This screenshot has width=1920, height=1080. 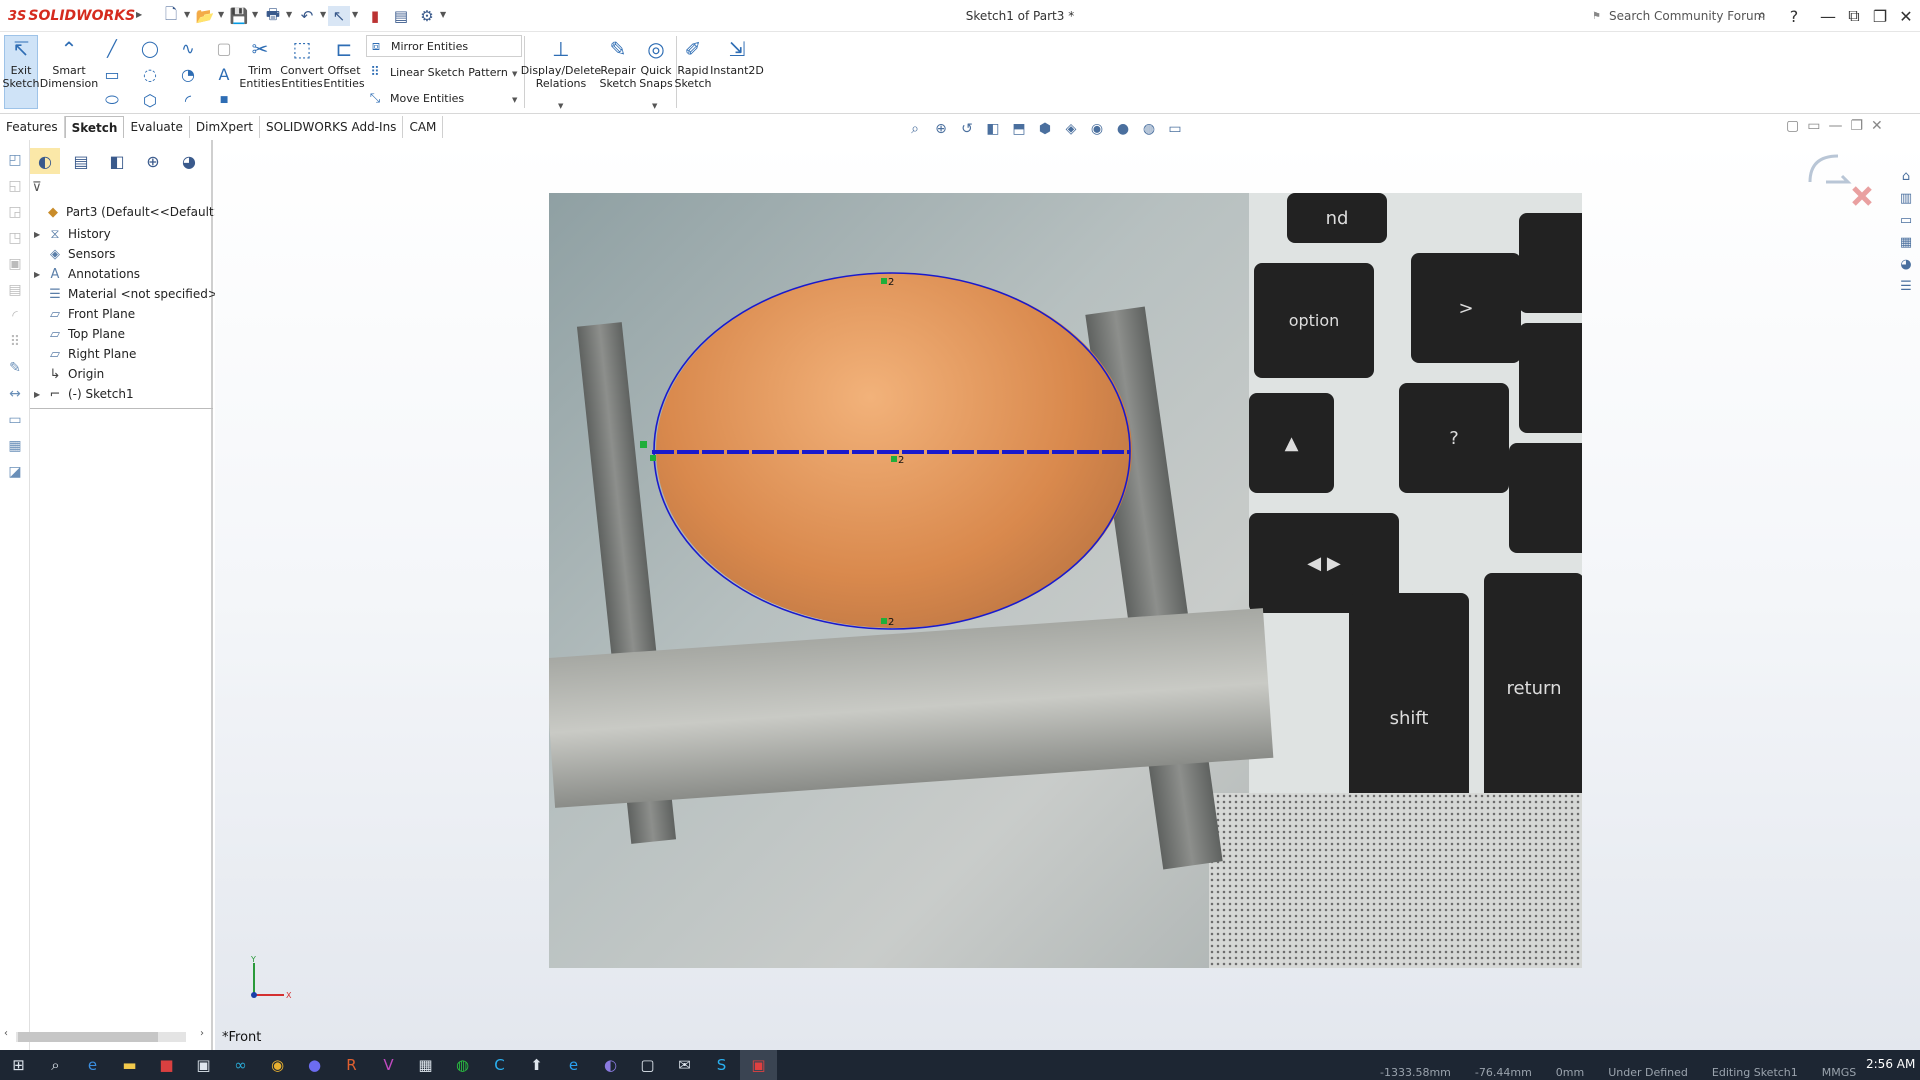 What do you see at coordinates (277, 1065) in the screenshot?
I see `chrome-icon: ◉` at bounding box center [277, 1065].